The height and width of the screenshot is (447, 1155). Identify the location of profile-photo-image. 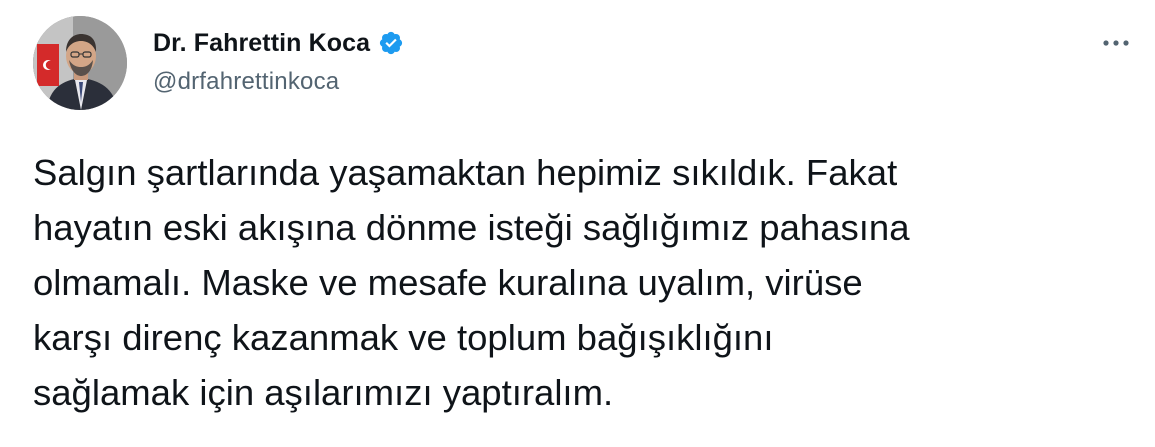
(80, 63).